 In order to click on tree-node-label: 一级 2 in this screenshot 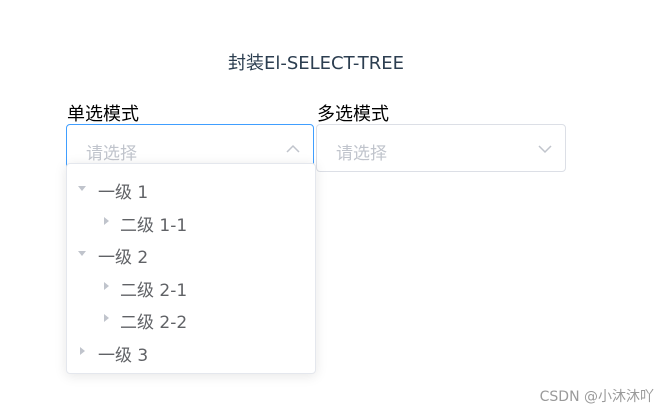, I will do `click(123, 258)`.